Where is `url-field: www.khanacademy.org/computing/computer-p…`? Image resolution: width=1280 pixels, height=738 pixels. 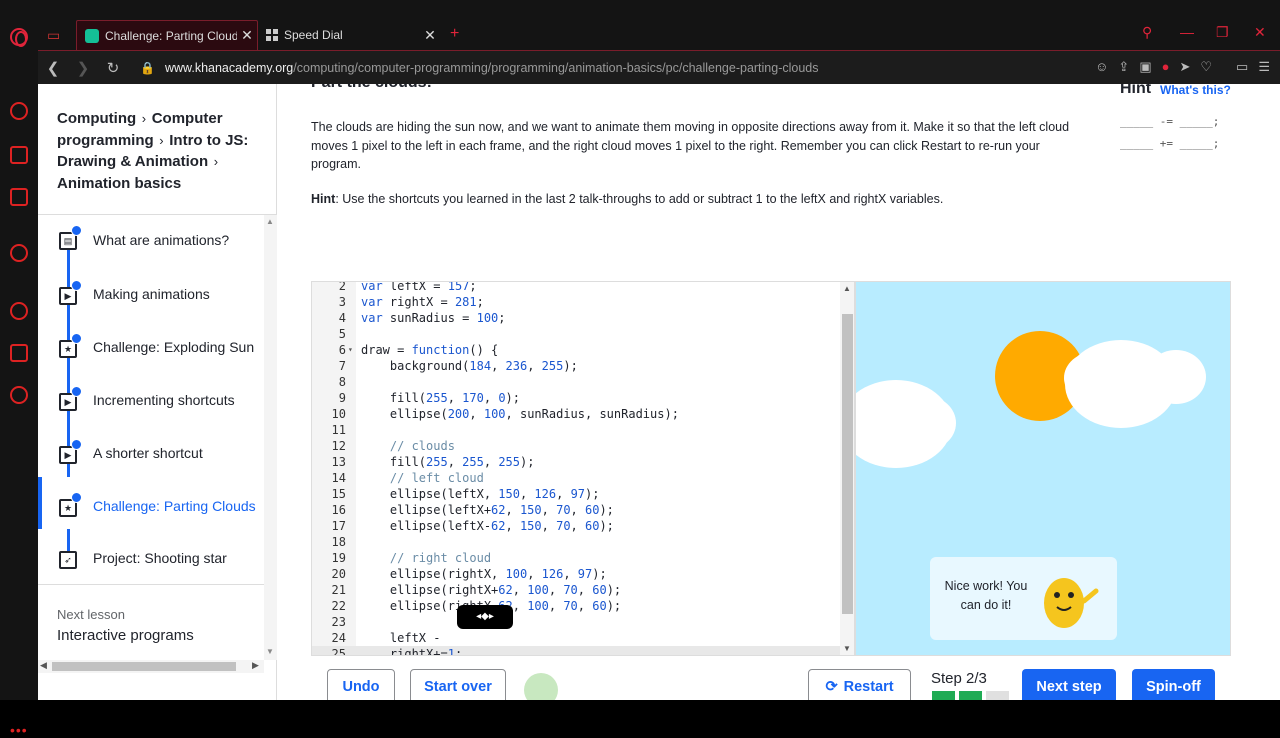
url-field: www.khanacademy.org/computing/computer-p… is located at coordinates (492, 68).